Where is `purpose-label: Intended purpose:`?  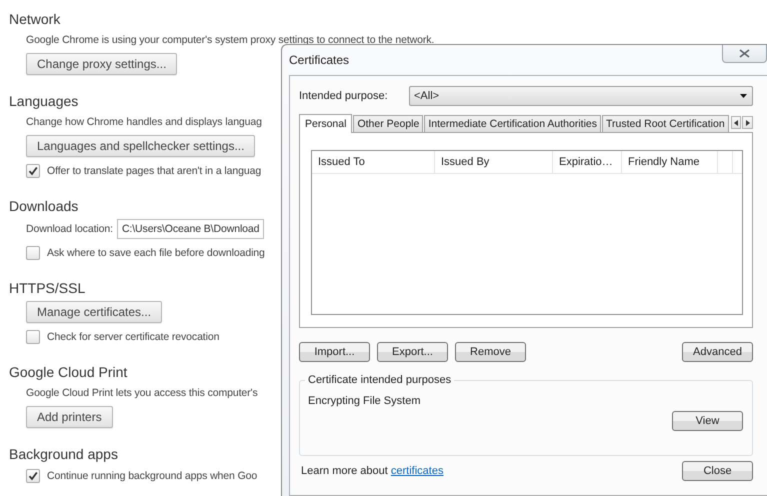 purpose-label: Intended purpose: is located at coordinates (344, 96).